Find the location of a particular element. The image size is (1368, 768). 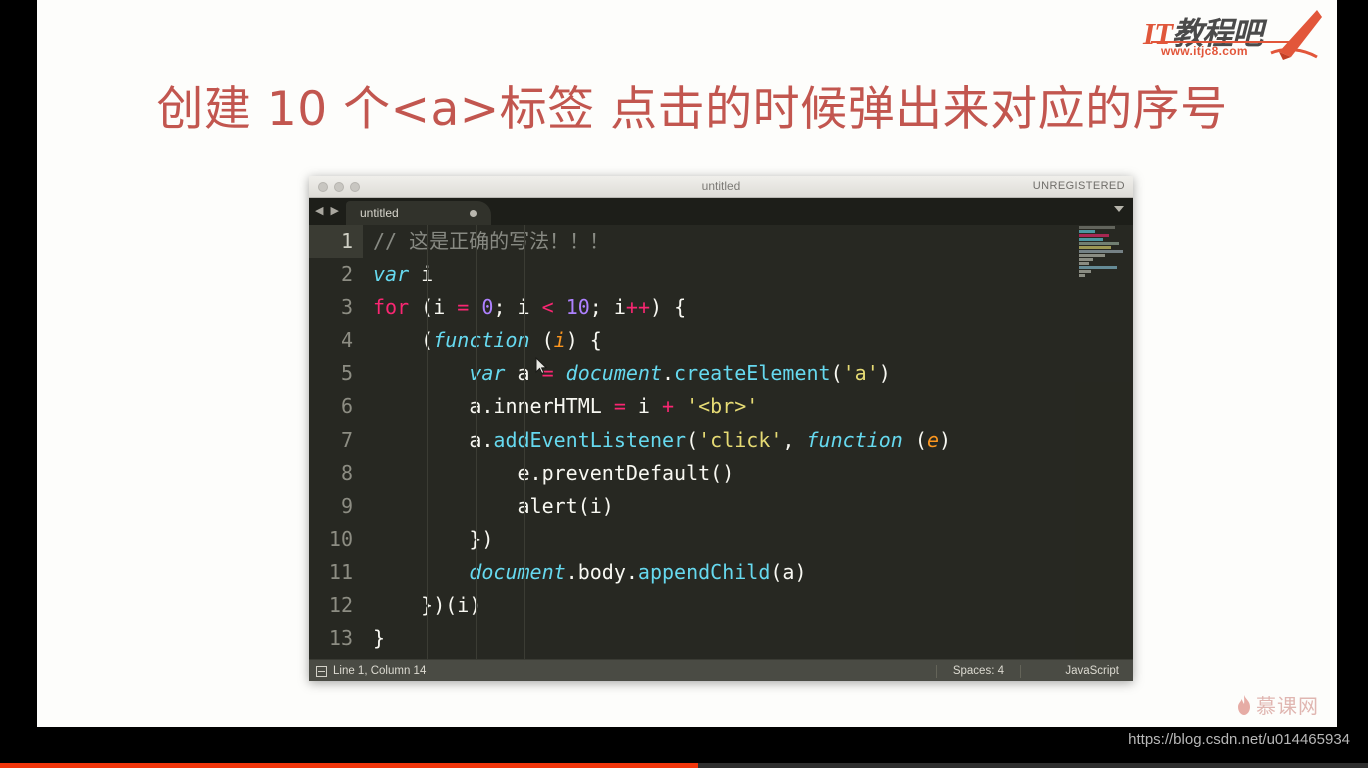

arrow-right-icon: ▶ is located at coordinates (334, 211).